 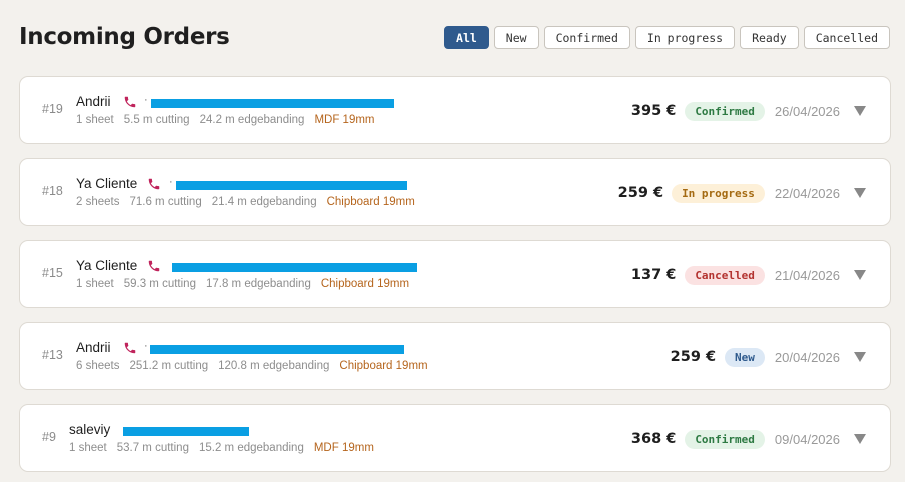 I want to click on order-number: #18, so click(x=52, y=191).